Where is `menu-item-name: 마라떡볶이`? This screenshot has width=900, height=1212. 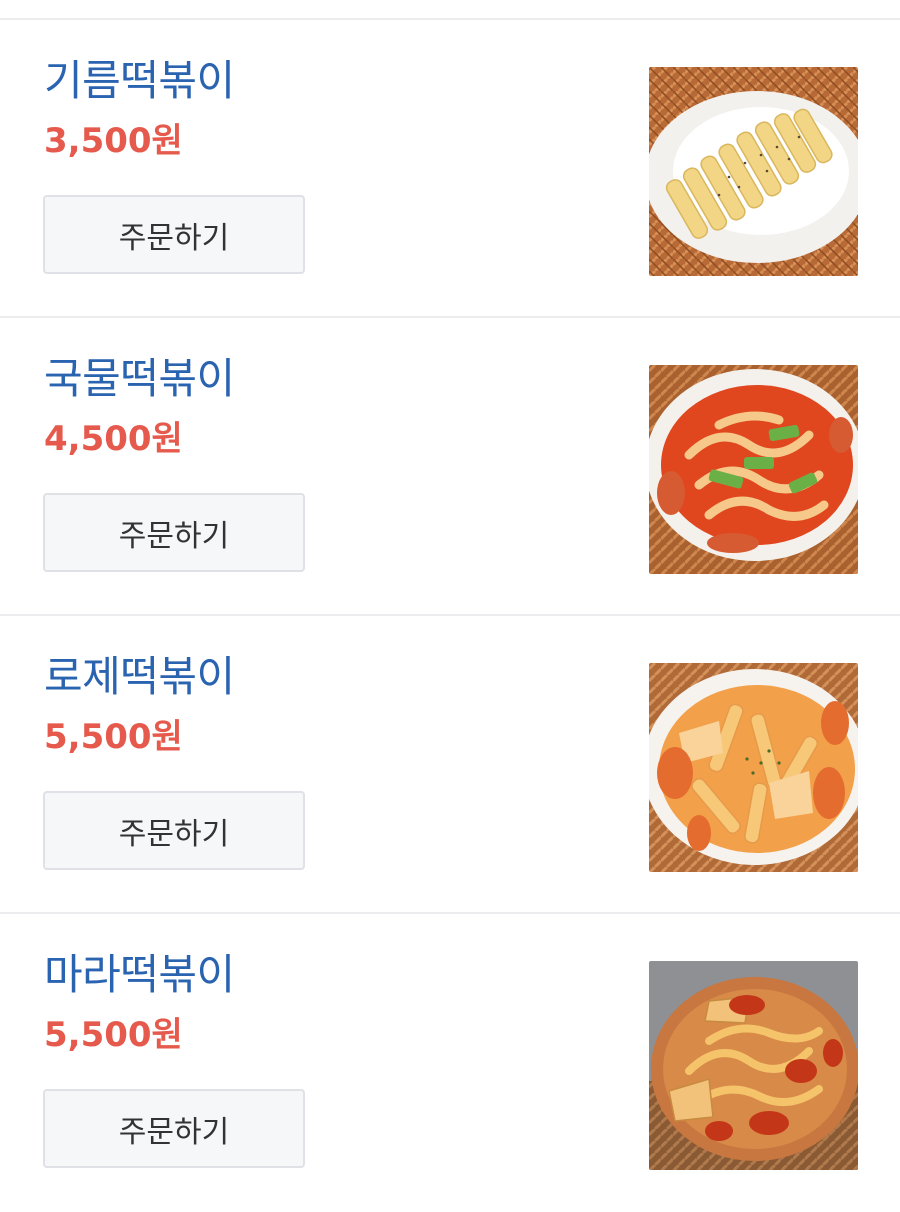
menu-item-name: 마라떡볶이 is located at coordinates (139, 974).